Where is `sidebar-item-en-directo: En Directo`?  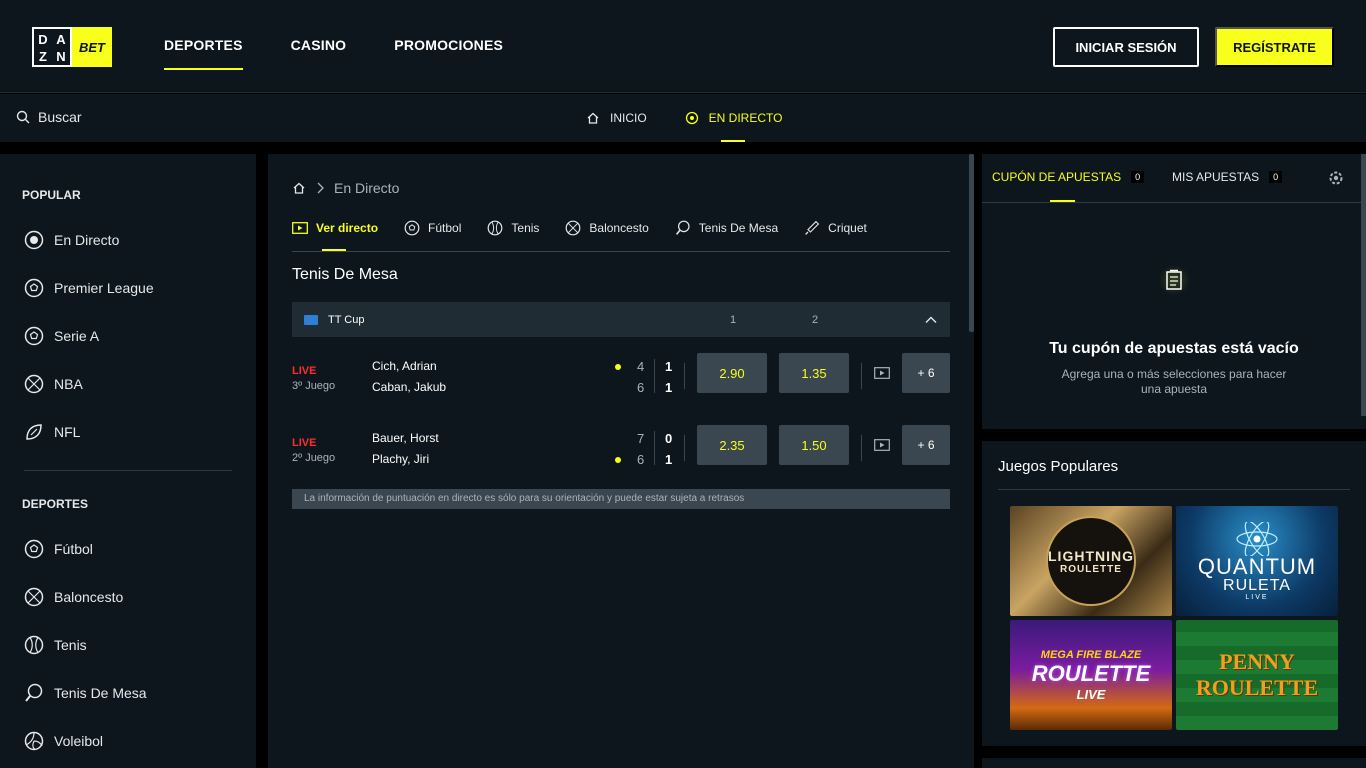
sidebar-item-en-directo: En Directo is located at coordinates (71, 240).